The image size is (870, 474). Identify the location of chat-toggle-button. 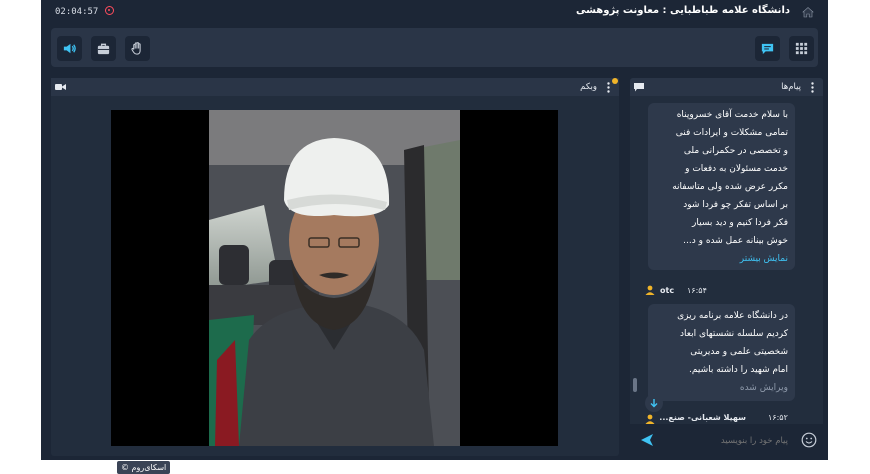
(767, 48).